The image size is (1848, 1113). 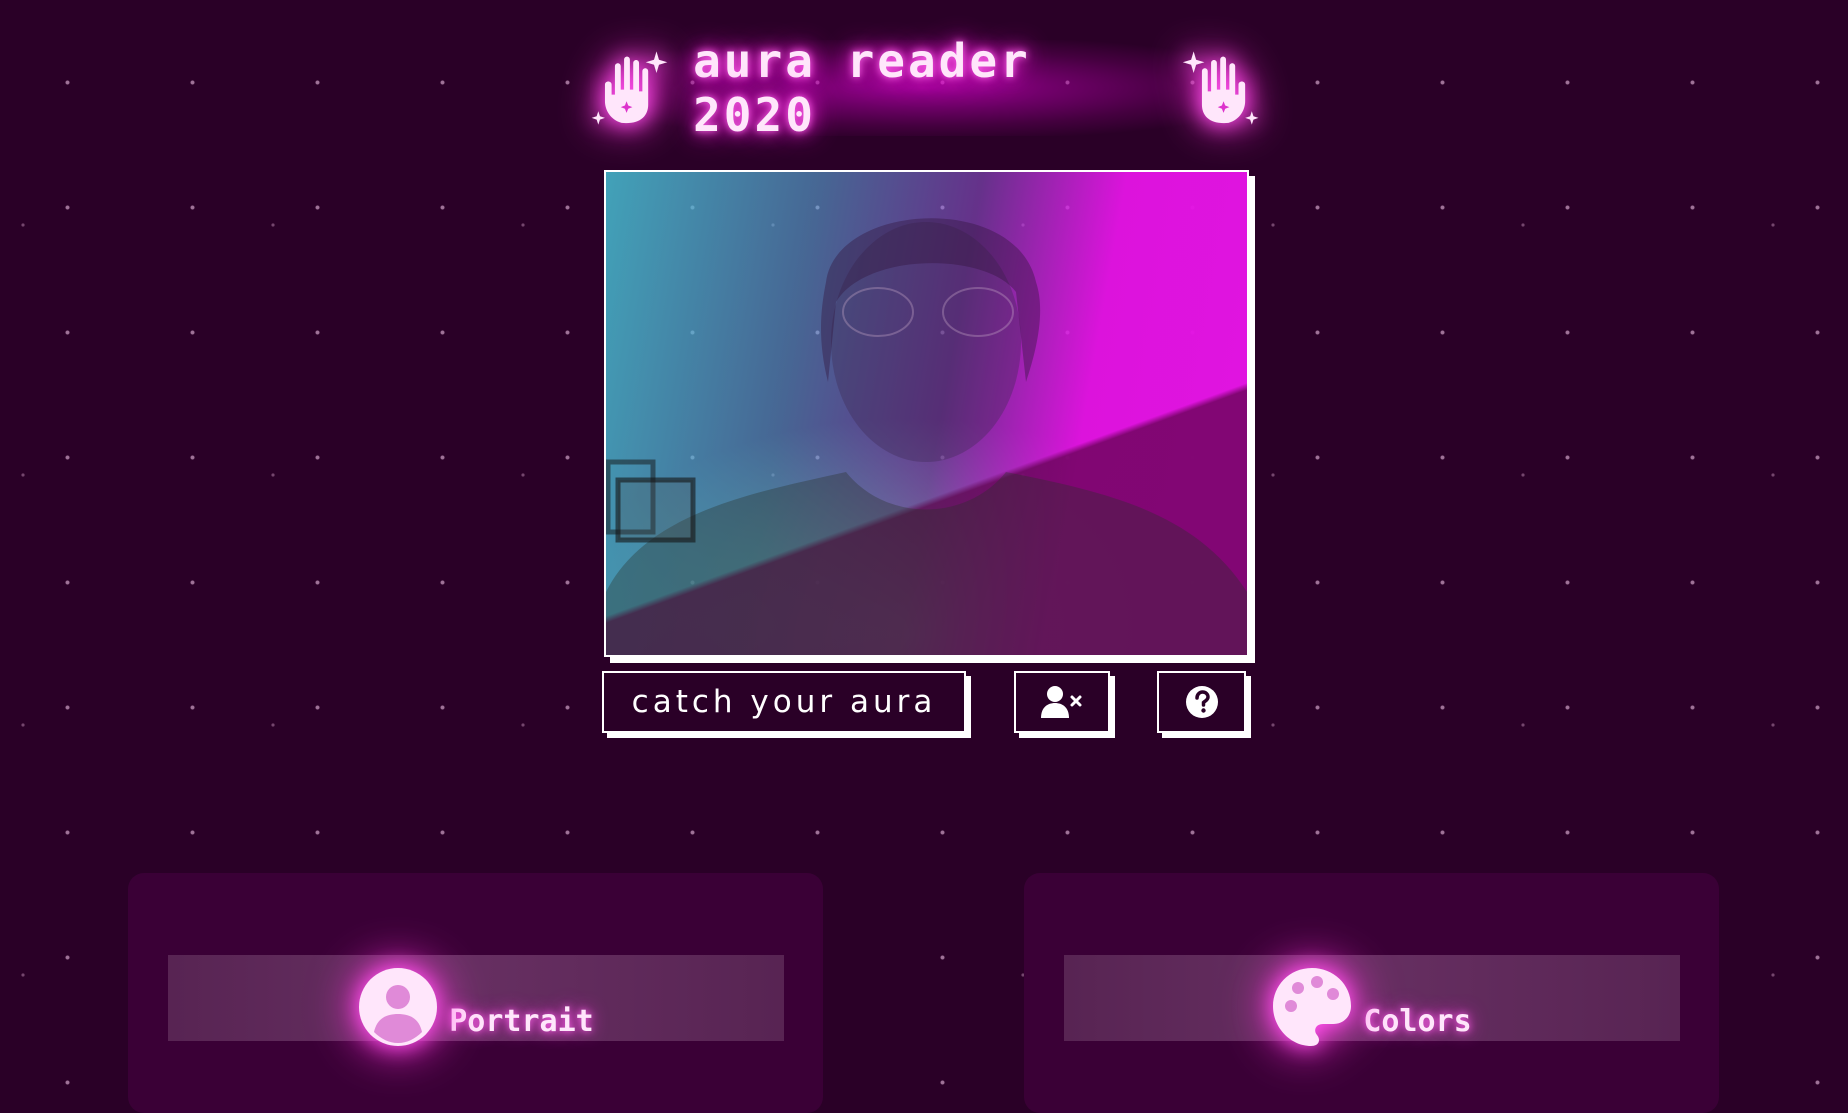 I want to click on person-silhouette, so click(x=926, y=436).